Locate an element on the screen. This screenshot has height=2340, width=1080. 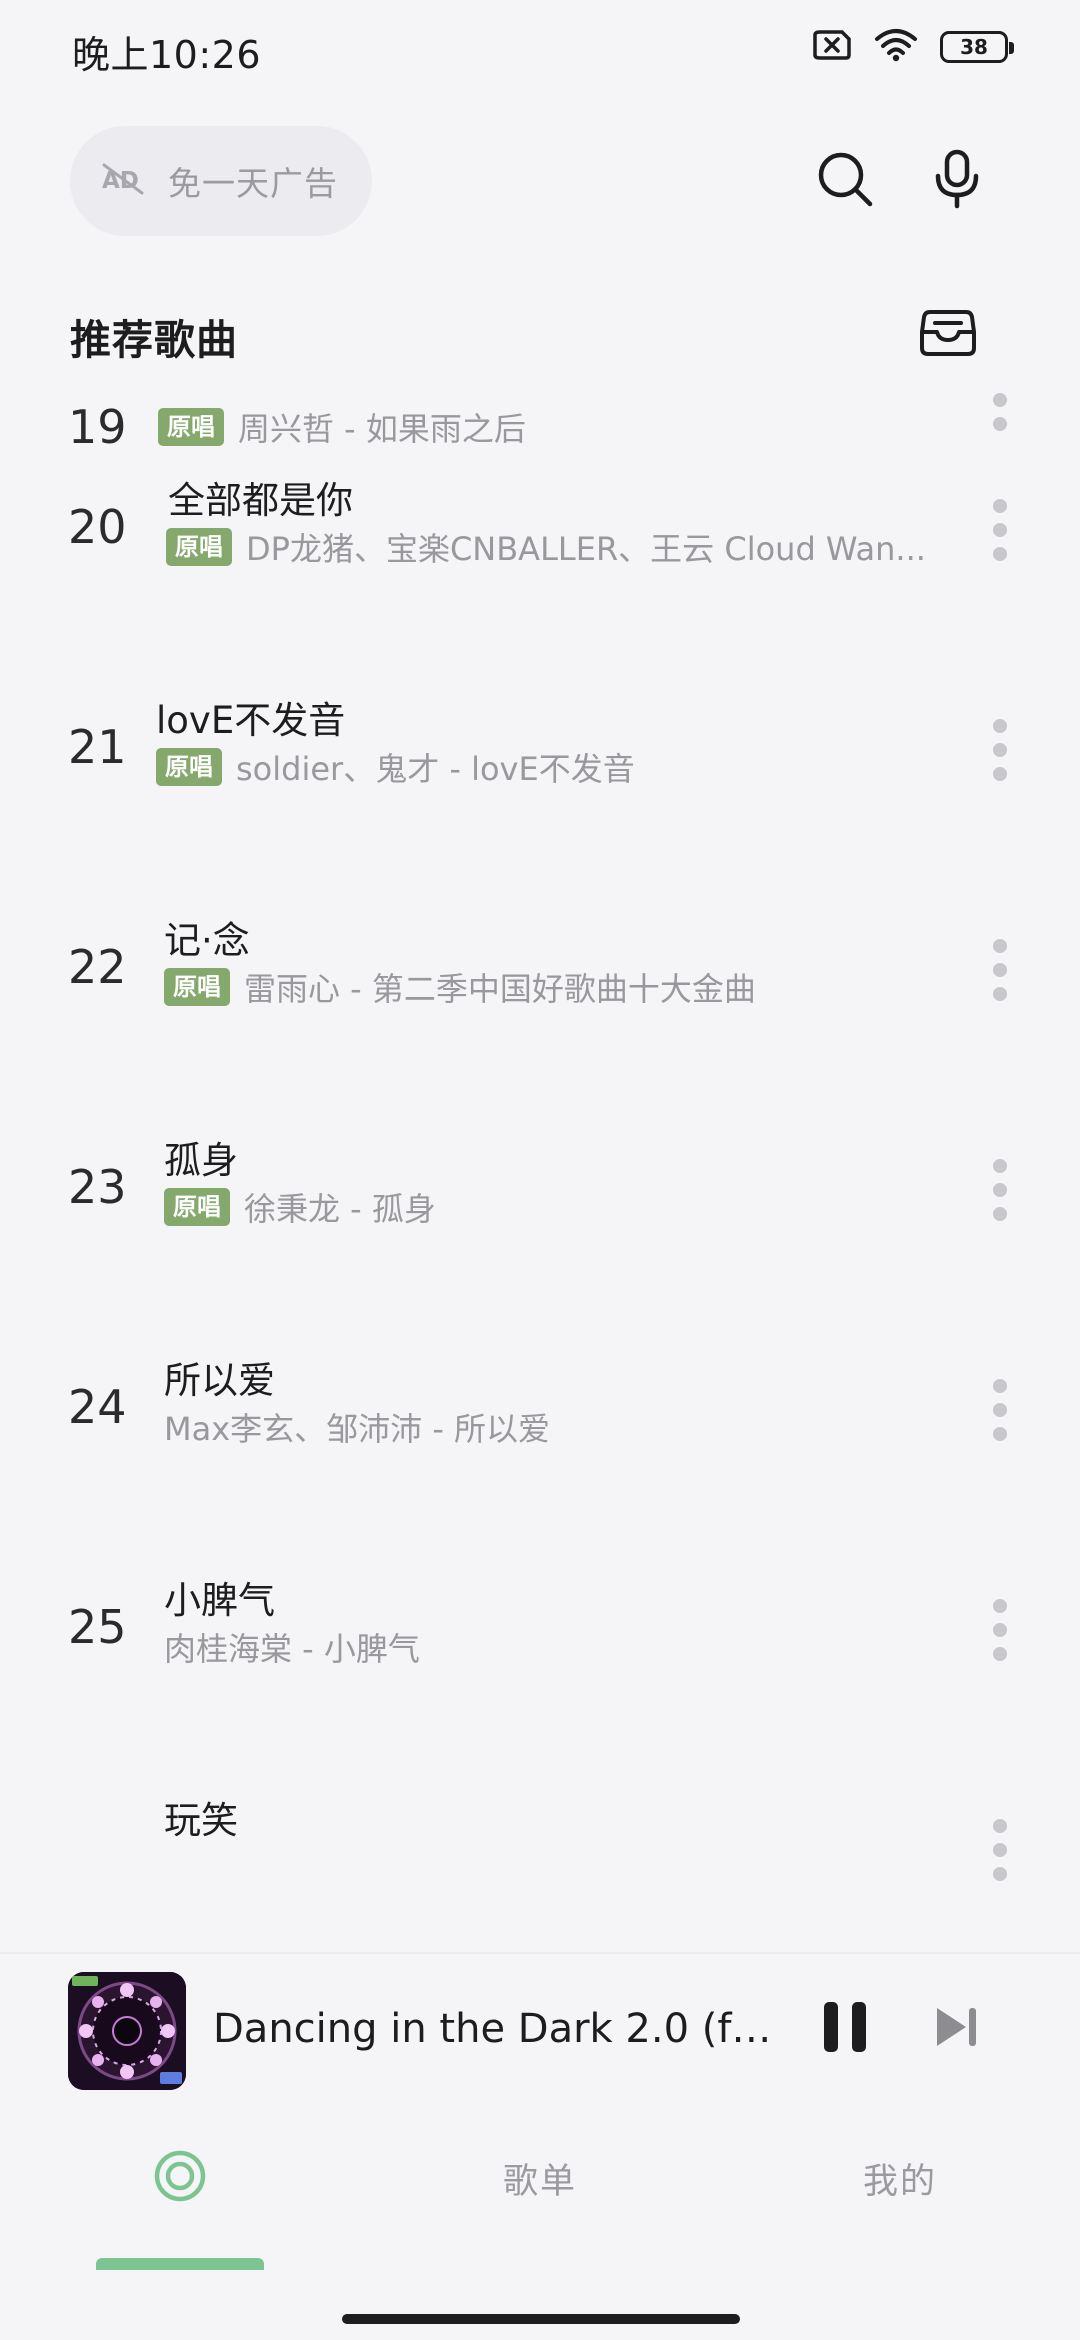
search-icon is located at coordinates (845, 181).